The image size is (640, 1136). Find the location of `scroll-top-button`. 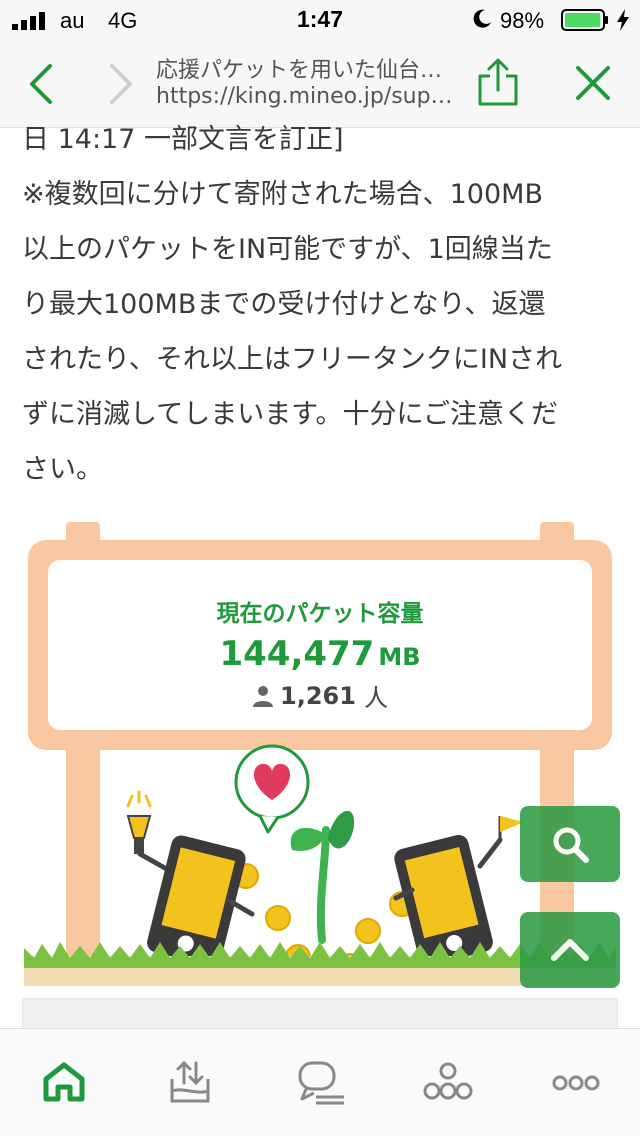

scroll-top-button is located at coordinates (570, 950).